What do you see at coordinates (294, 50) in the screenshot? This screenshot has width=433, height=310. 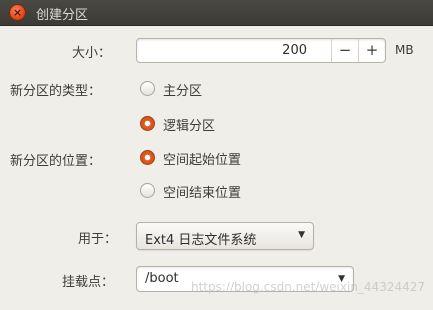 I see `size-value: 200` at bounding box center [294, 50].